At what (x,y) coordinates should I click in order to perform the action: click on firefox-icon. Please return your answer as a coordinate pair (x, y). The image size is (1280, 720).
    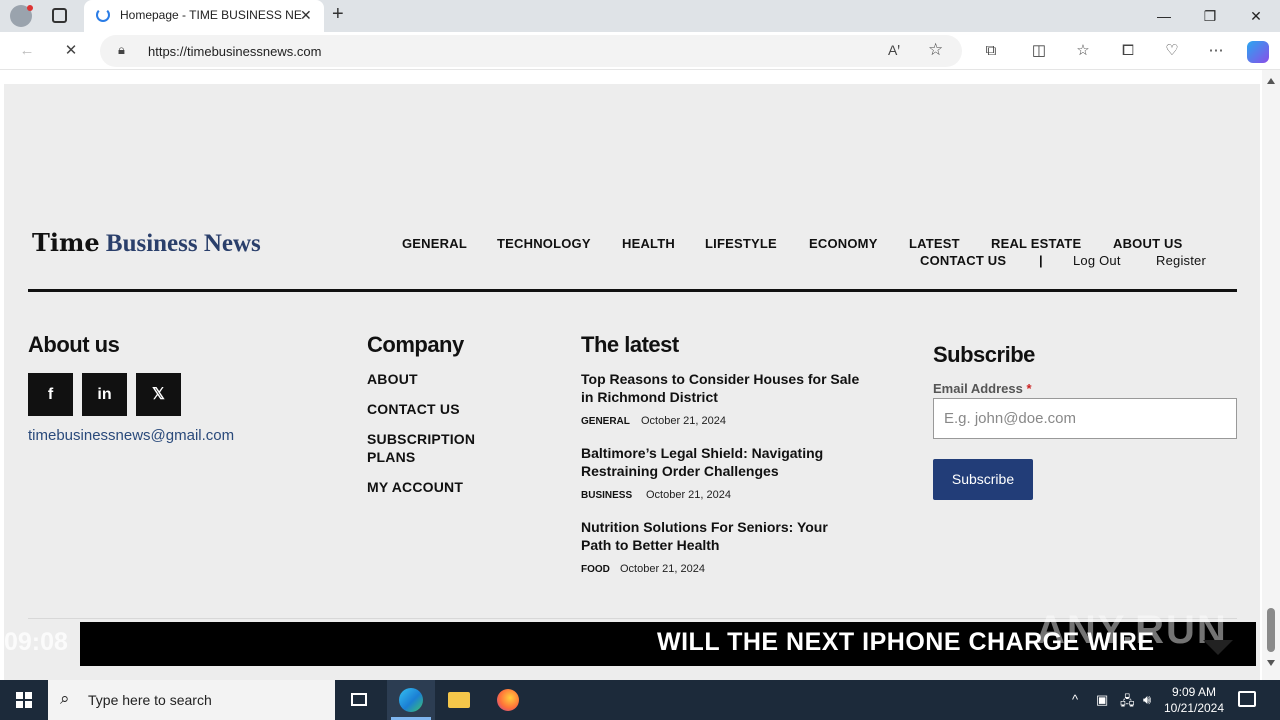
    Looking at the image, I should click on (508, 700).